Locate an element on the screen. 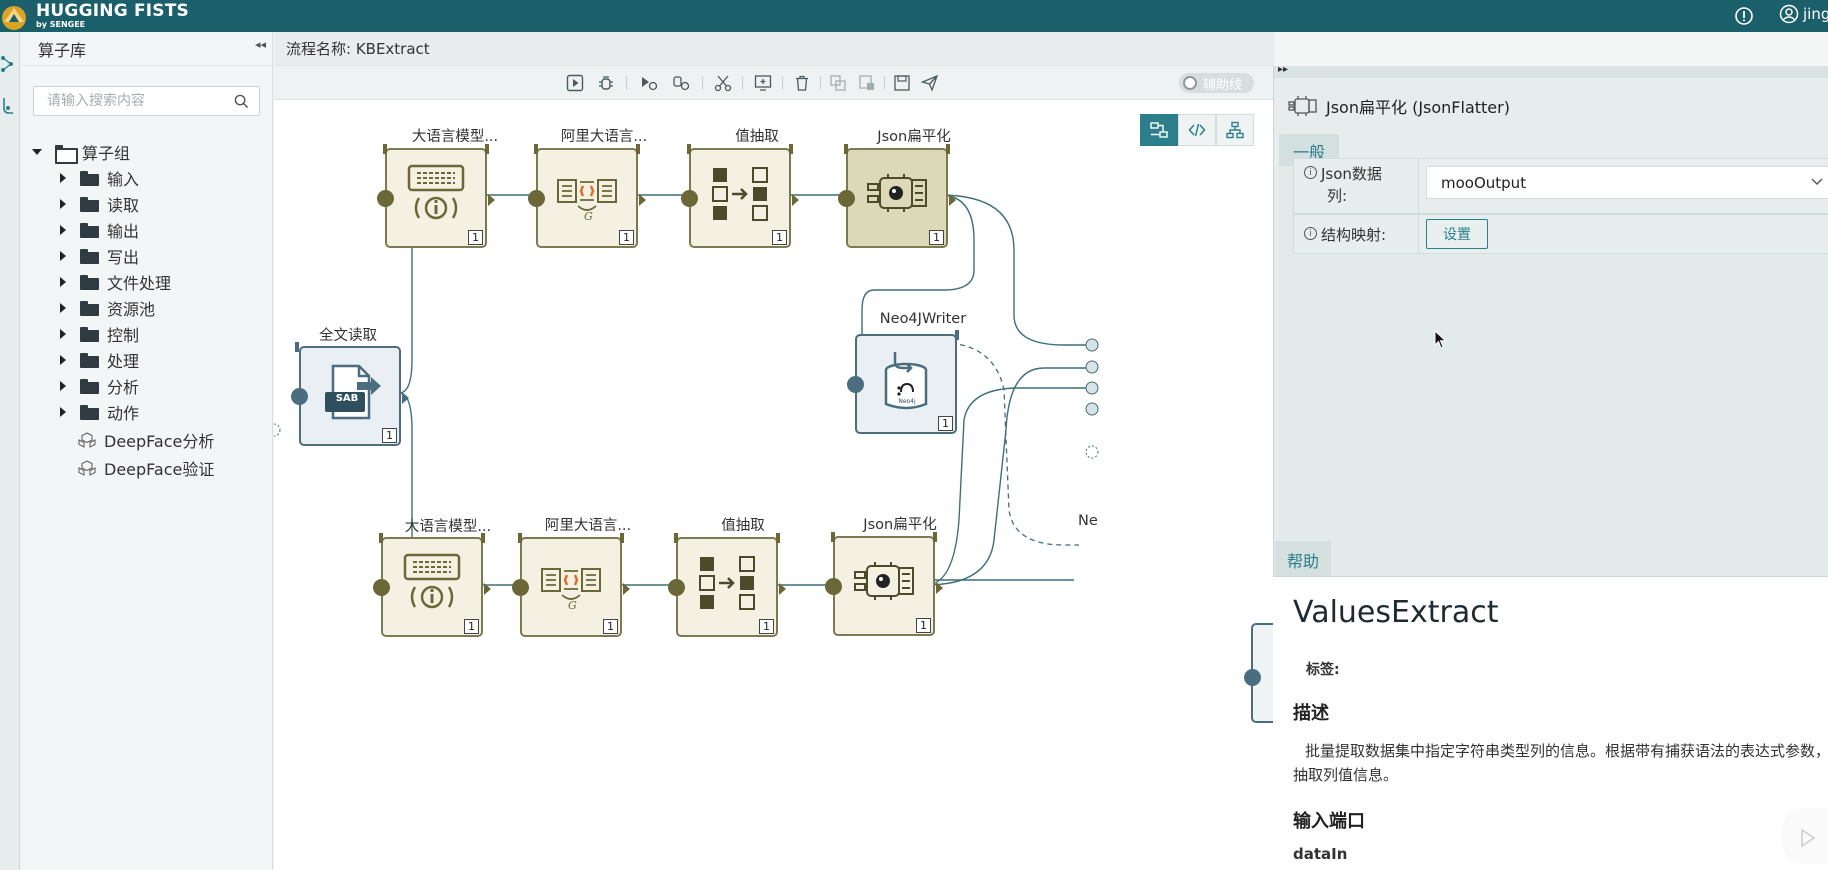  tree-folder: 写出 is located at coordinates (99, 256).